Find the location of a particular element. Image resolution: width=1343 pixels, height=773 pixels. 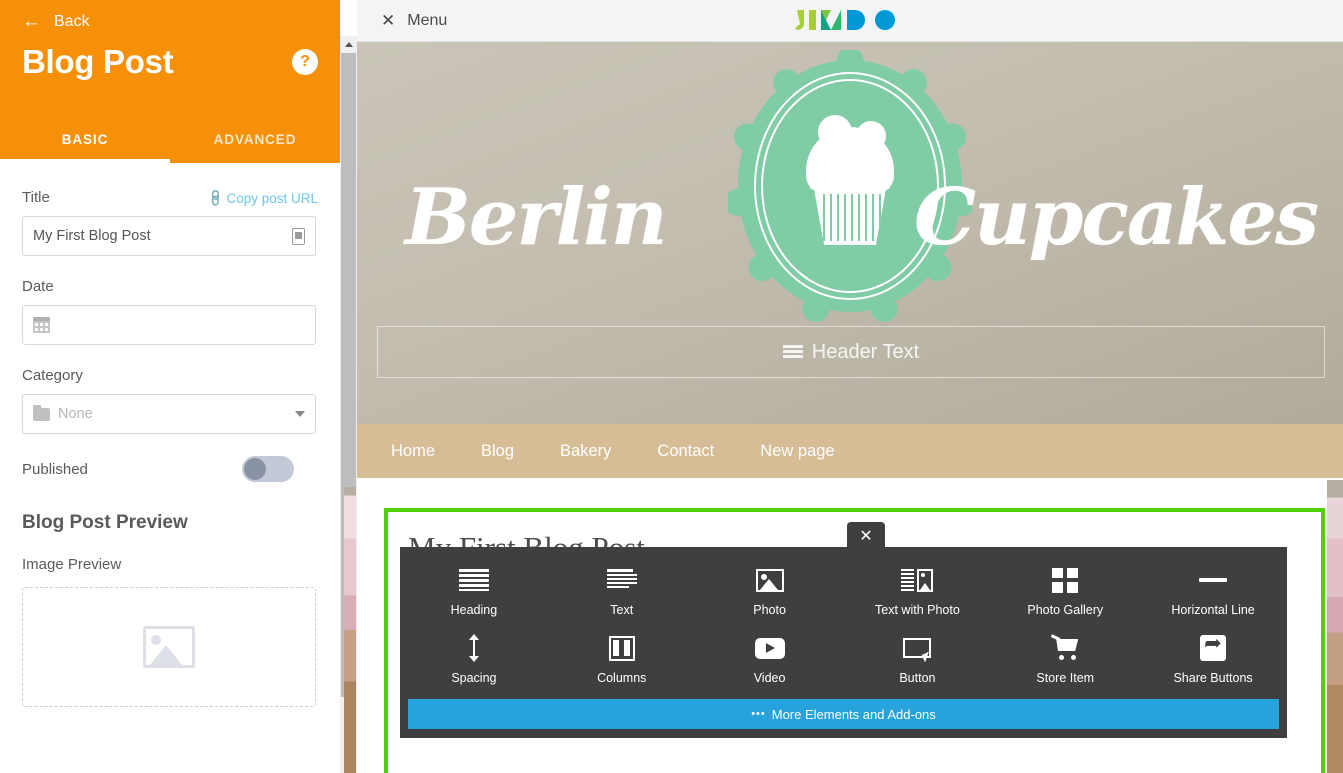

element-share-buttons: Share Buttons is located at coordinates (1213, 661).